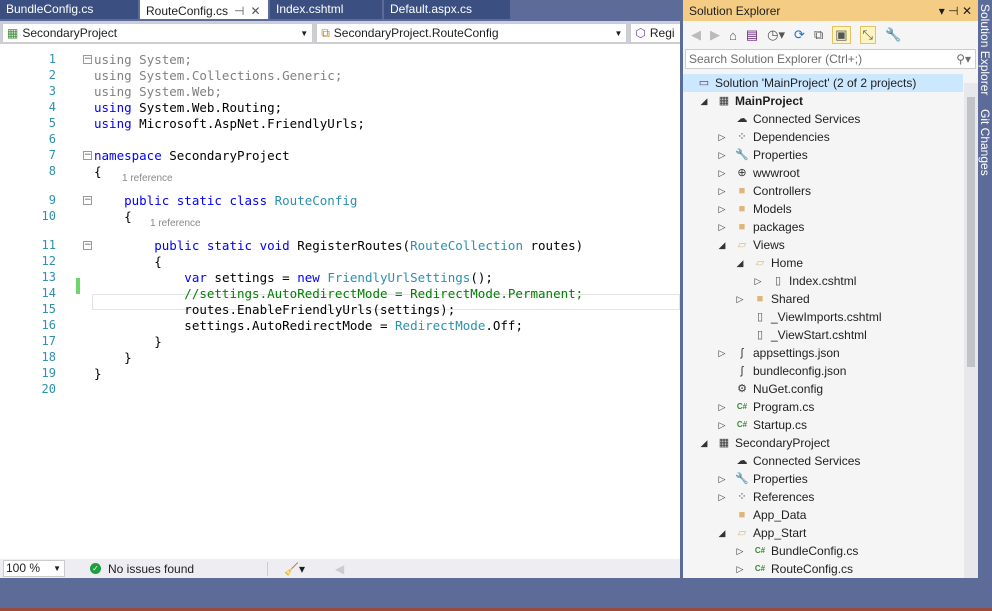  I want to click on issues-status: No issues found, so click(151, 569).